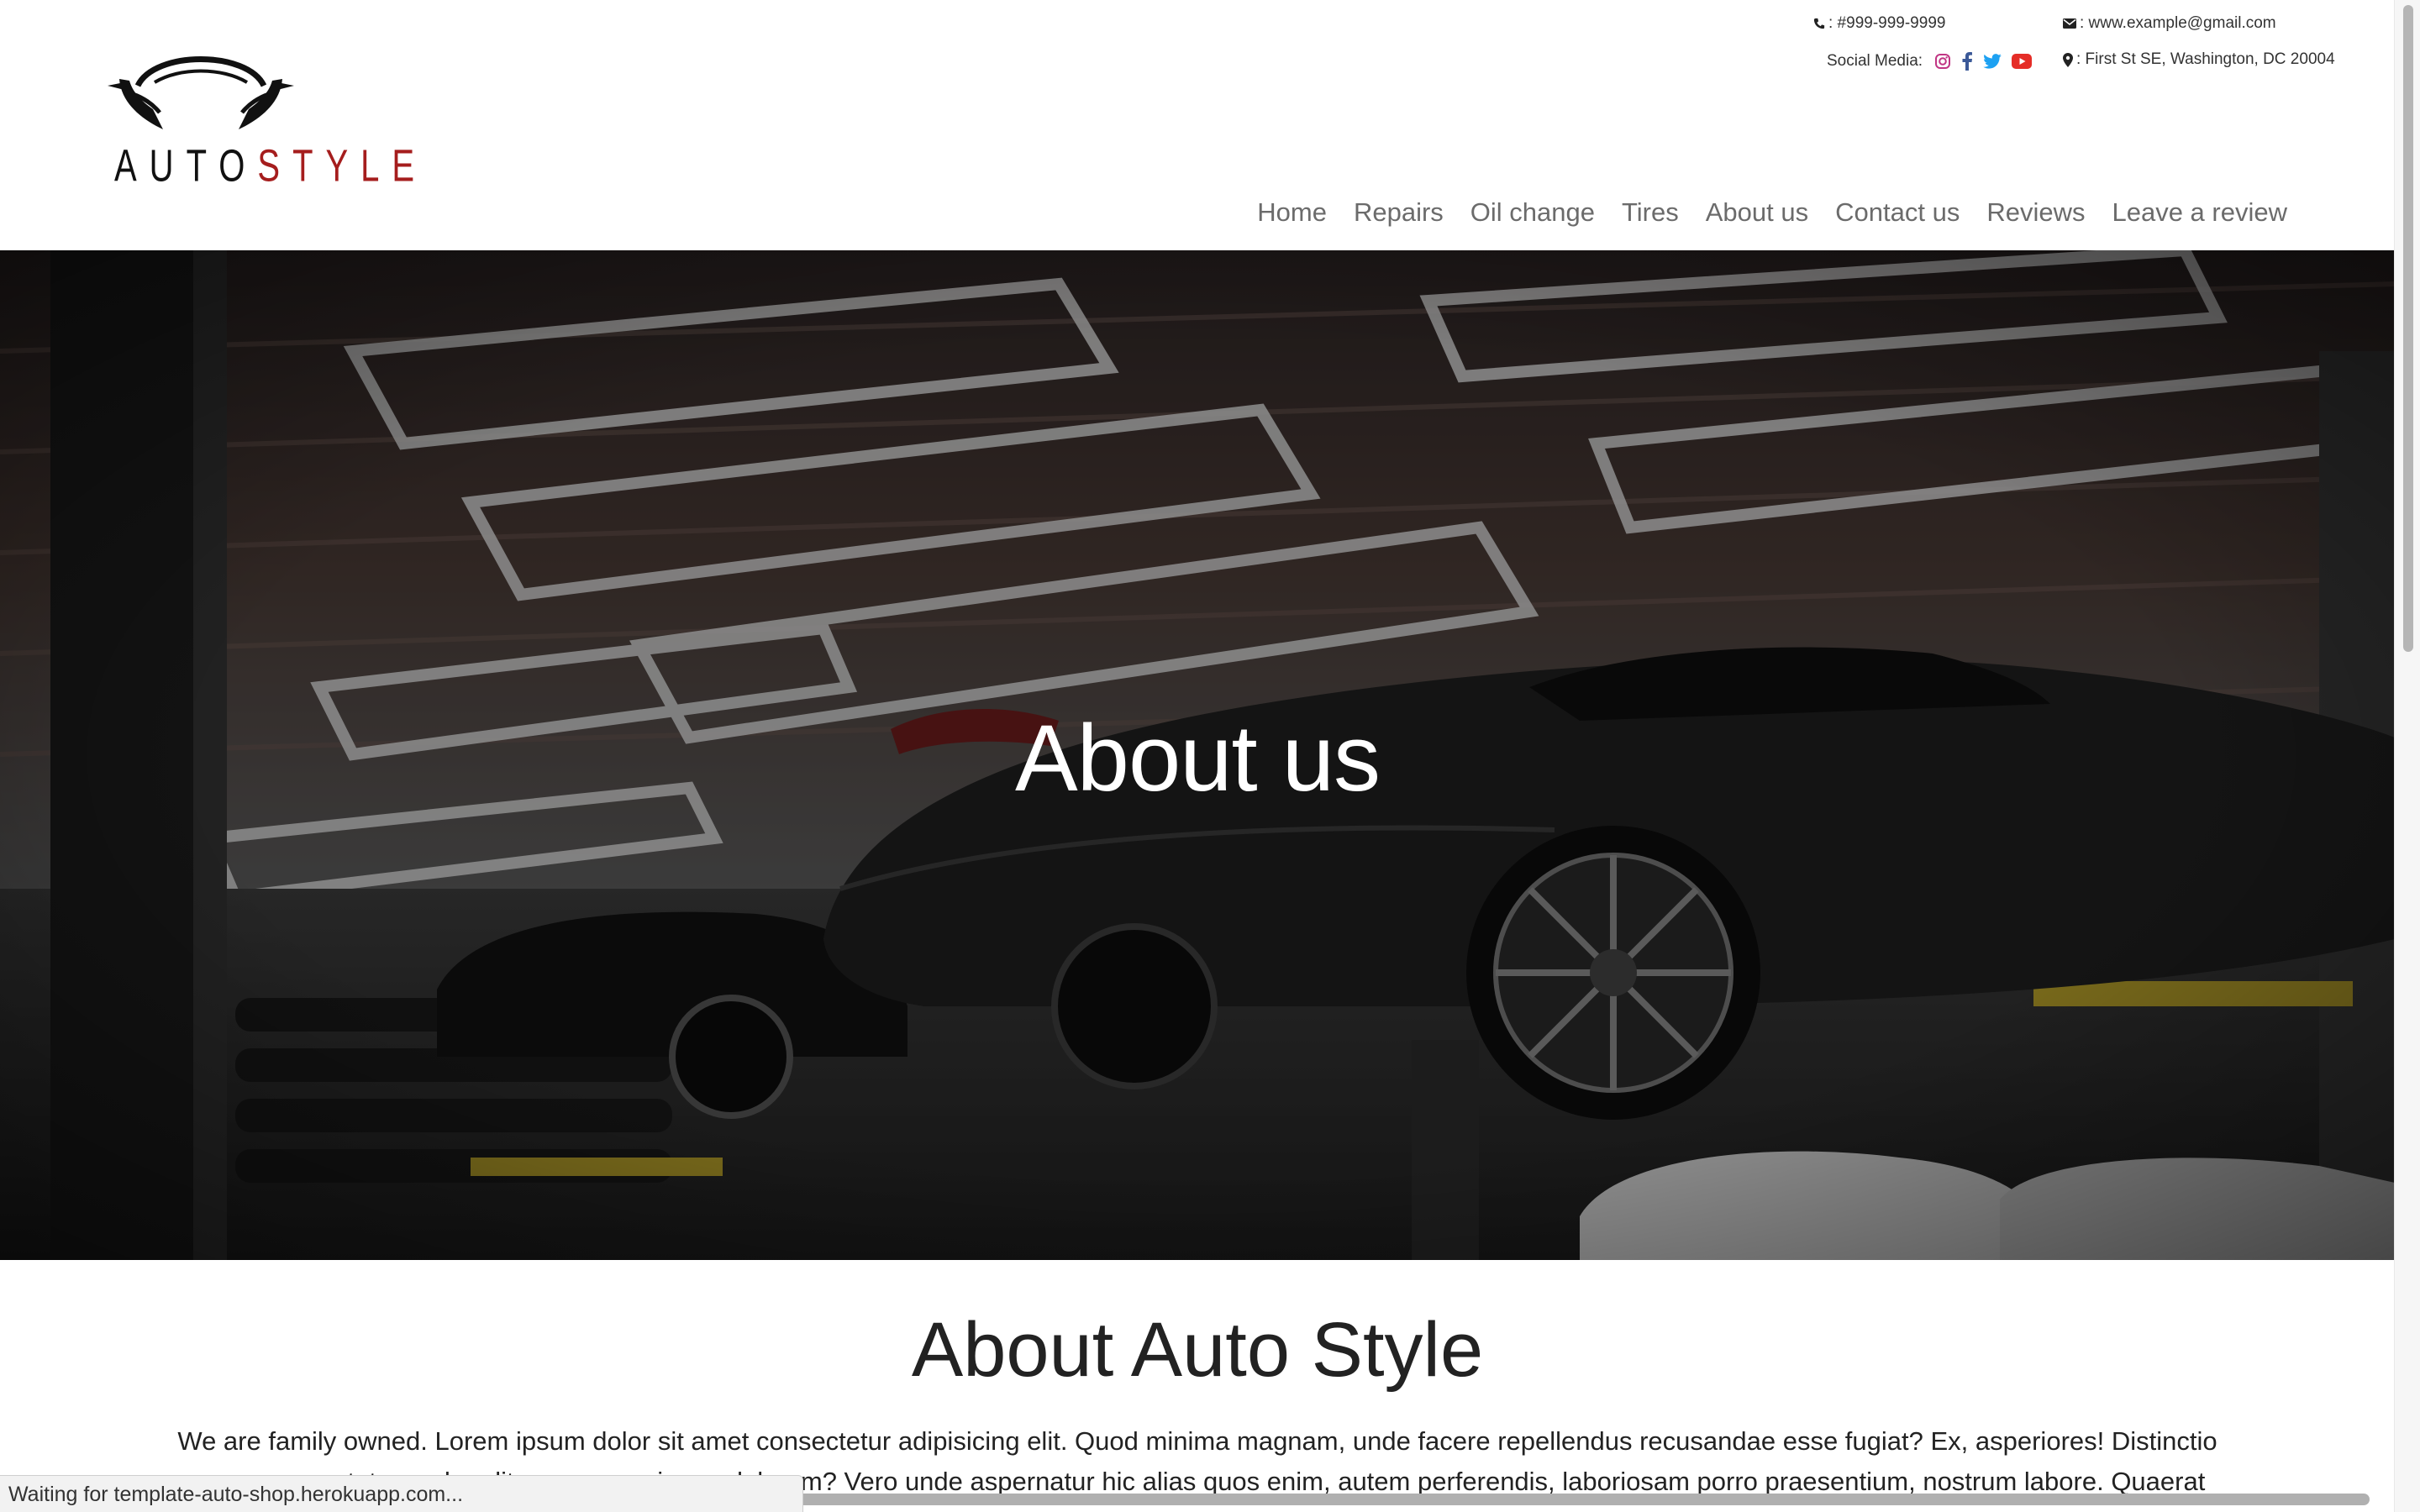 Image resolution: width=2420 pixels, height=1512 pixels. I want to click on contact-address: : First St SE, Washington, DC 20004, so click(2199, 59).